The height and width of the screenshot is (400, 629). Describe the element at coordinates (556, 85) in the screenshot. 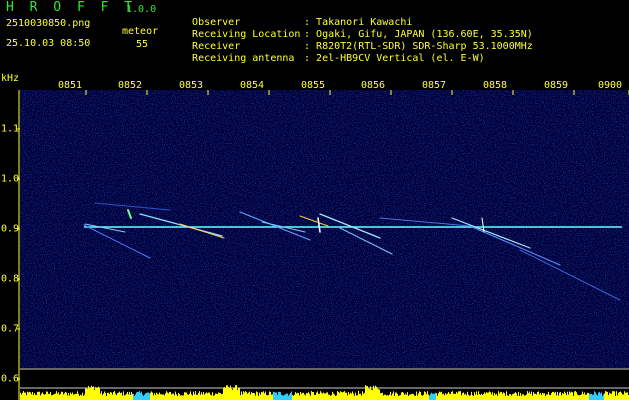

I see `x-tick-label: 0859` at that location.